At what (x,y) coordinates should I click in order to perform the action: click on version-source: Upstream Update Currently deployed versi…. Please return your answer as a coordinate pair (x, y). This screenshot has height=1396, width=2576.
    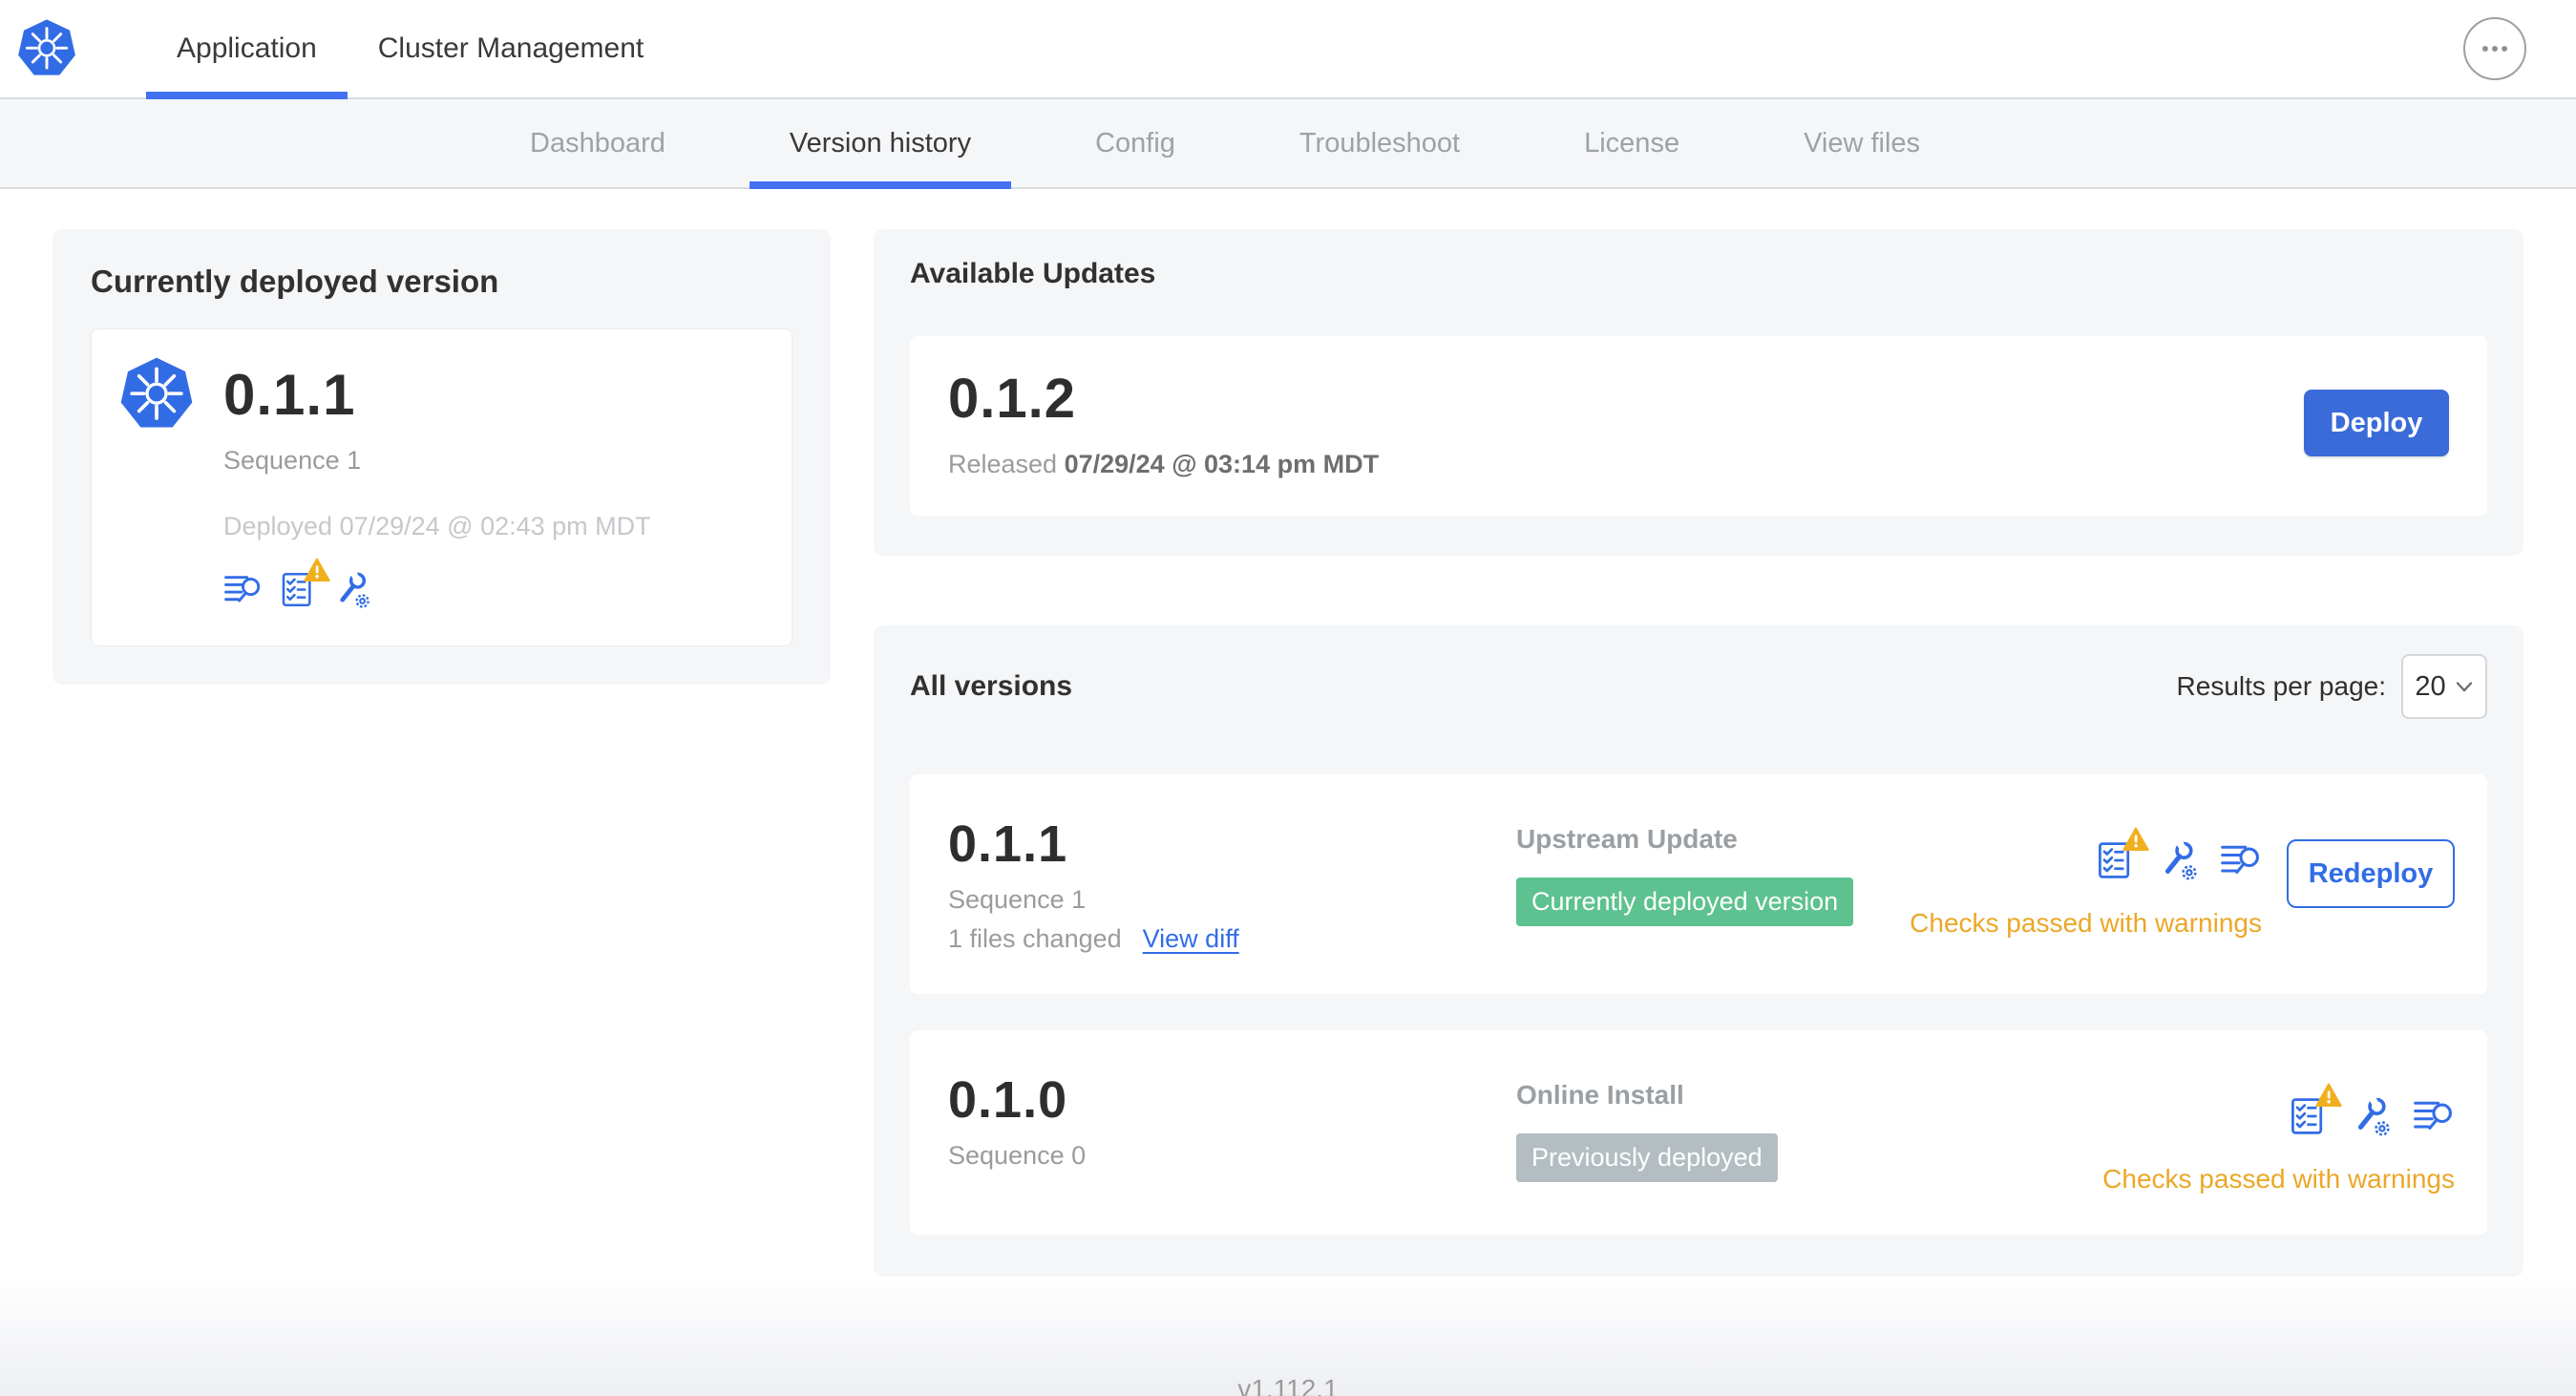
    Looking at the image, I should click on (1713, 875).